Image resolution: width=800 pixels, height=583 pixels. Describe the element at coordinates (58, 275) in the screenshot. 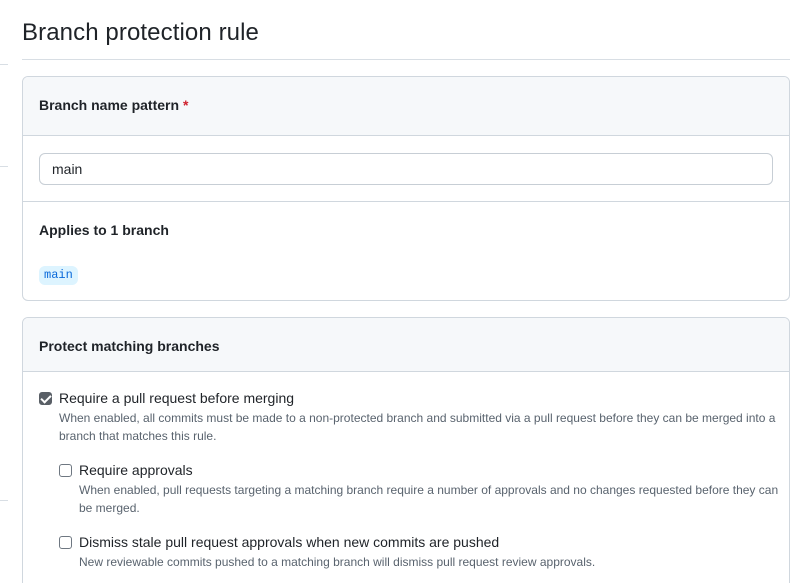

I see `matched-branch-chip: main` at that location.